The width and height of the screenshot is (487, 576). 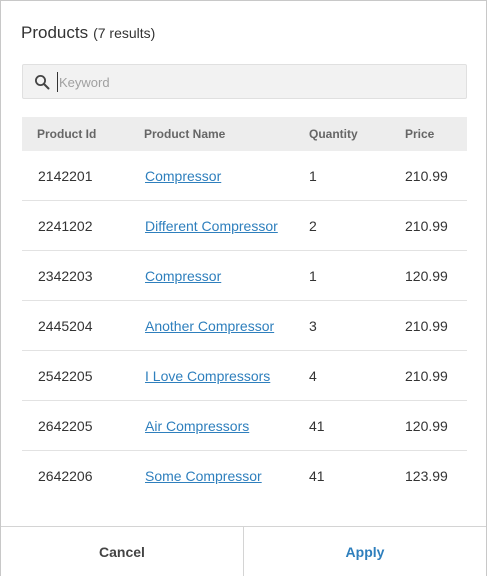 I want to click on dialog-footer: Cancel Apply, so click(x=243, y=551).